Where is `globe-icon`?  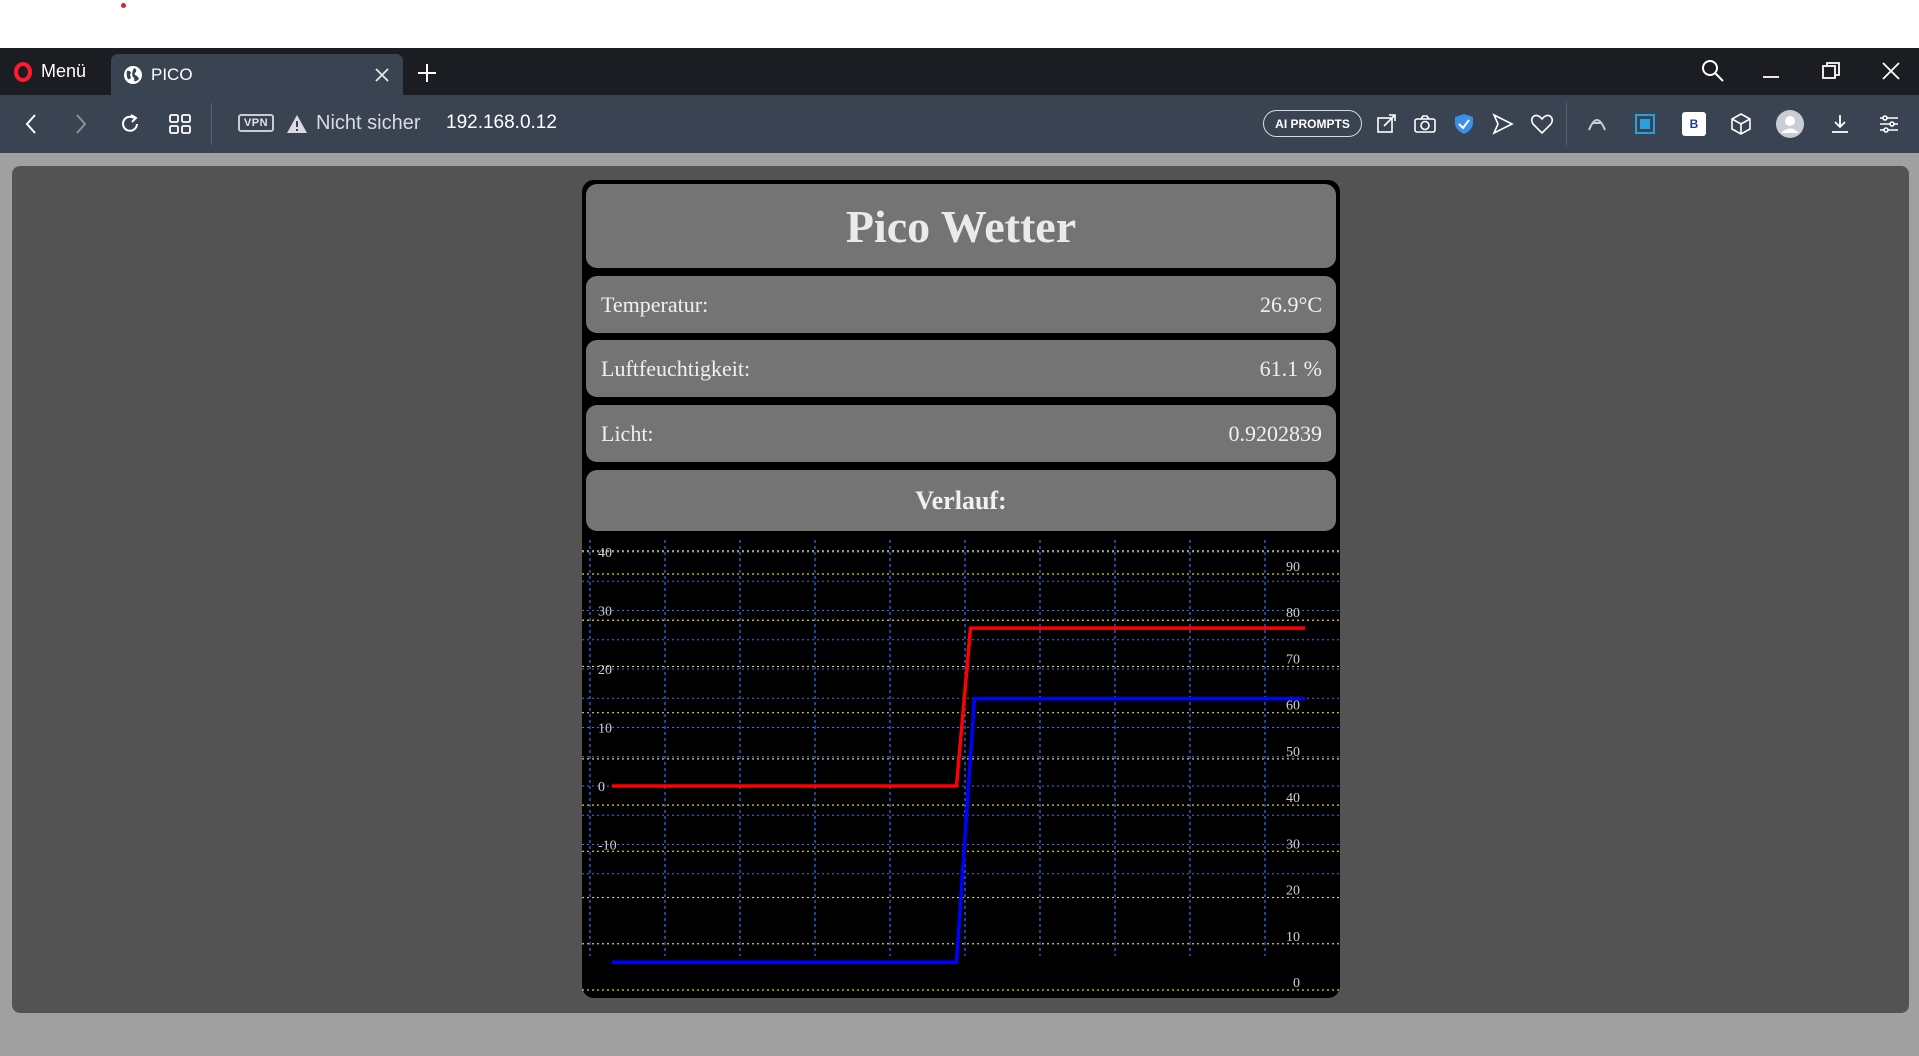 globe-icon is located at coordinates (133, 74).